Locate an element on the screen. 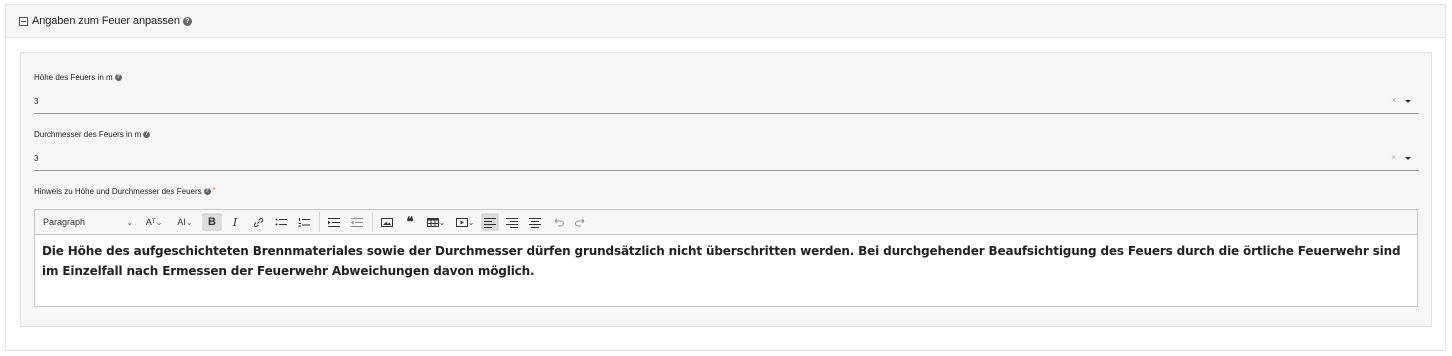  link-icon is located at coordinates (258, 222).